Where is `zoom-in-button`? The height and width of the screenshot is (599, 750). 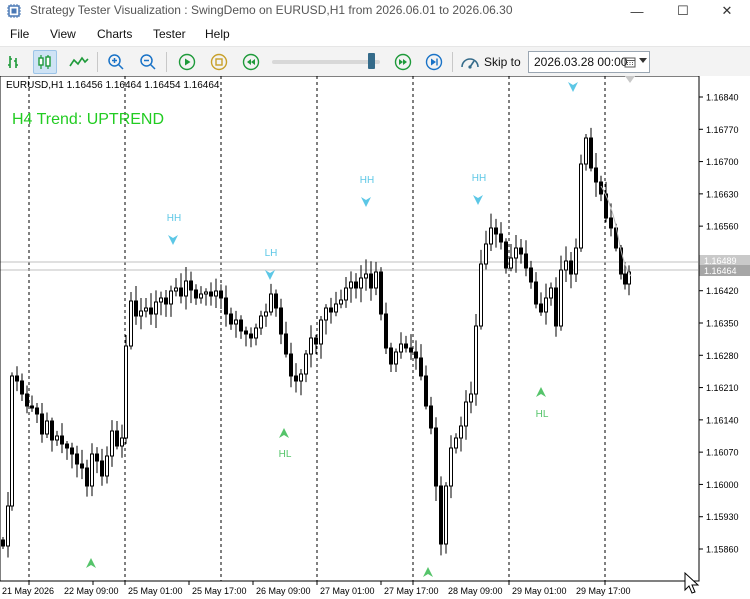
zoom-in-button is located at coordinates (116, 62).